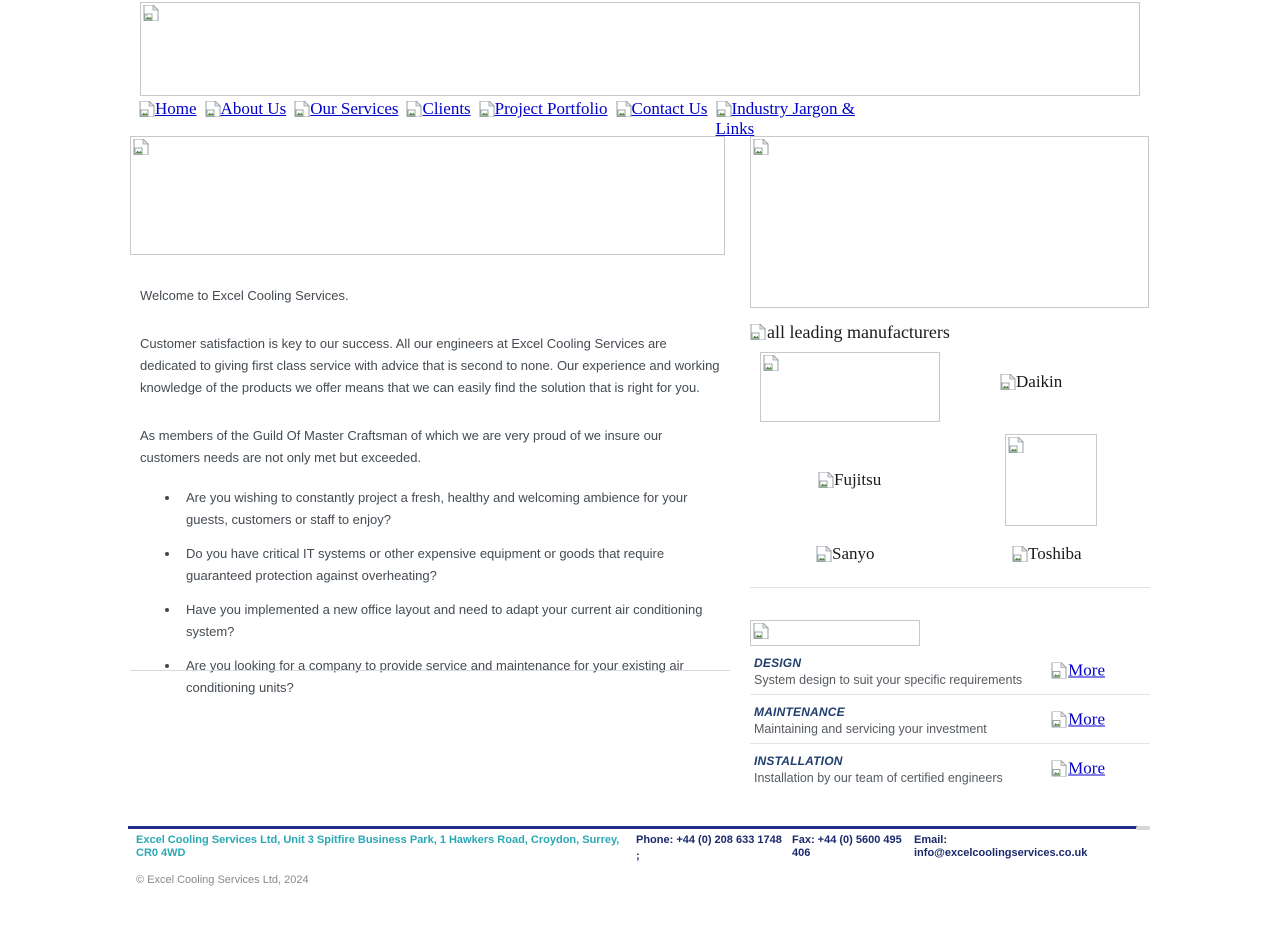  I want to click on sidebar-divider, so click(950, 587).